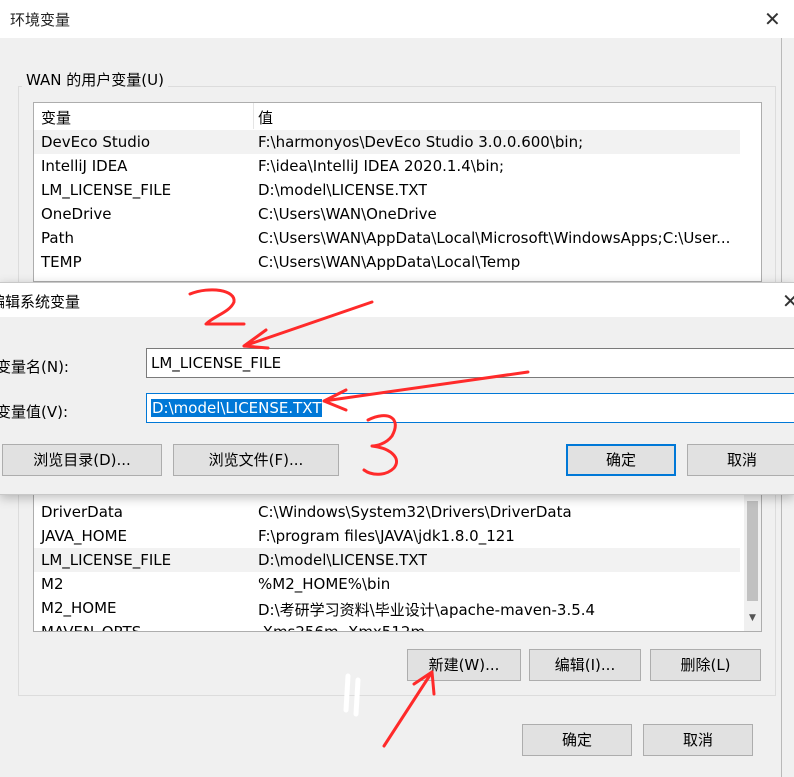 The width and height of the screenshot is (794, 777). Describe the element at coordinates (95, 79) in the screenshot. I see `user-vars-group-label: WAN 的用户变量(U)` at that location.